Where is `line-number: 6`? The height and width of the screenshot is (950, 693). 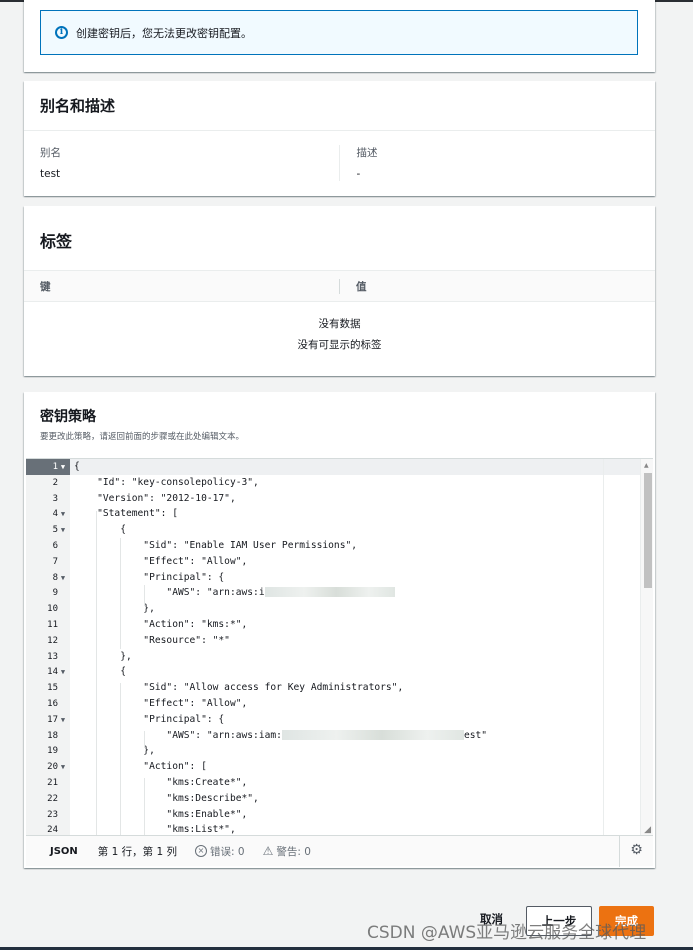
line-number: 6 is located at coordinates (55, 546).